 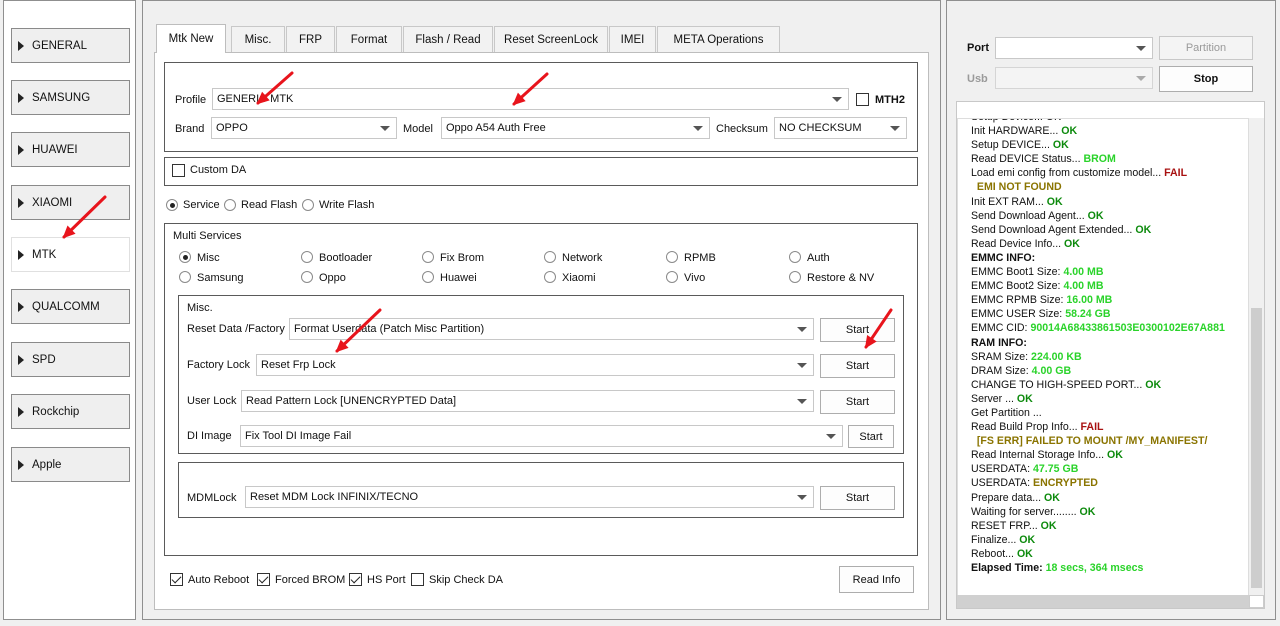 I want to click on sidebar-item-label: SPD, so click(x=44, y=359).